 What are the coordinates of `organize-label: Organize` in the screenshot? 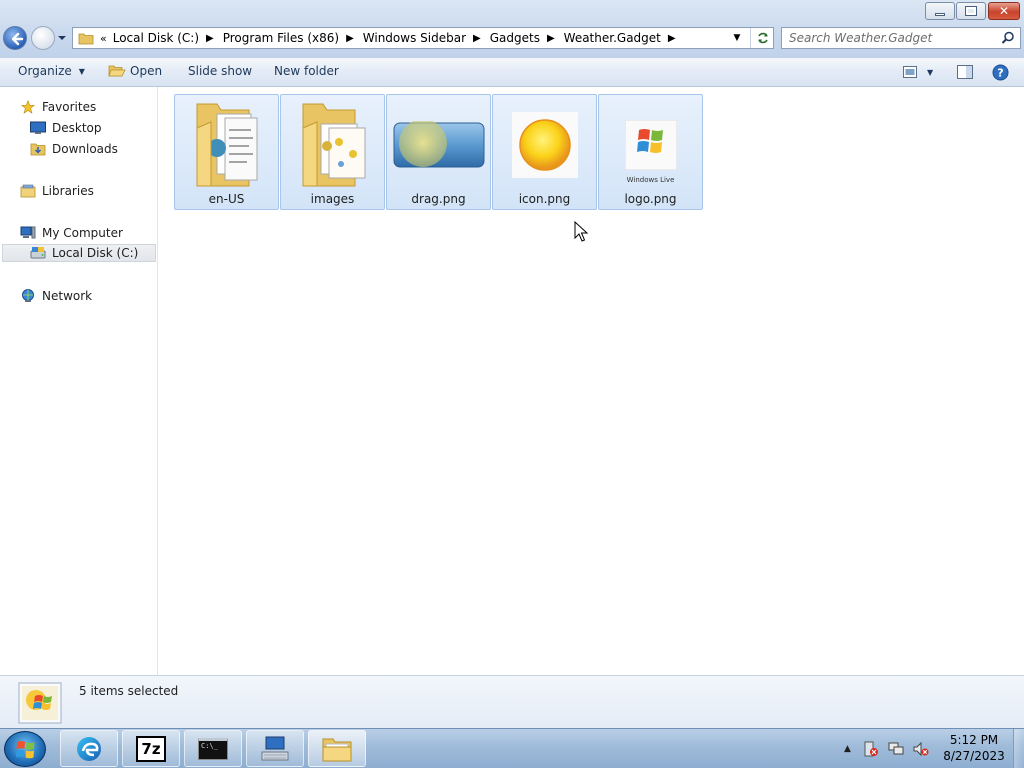 It's located at (45, 71).